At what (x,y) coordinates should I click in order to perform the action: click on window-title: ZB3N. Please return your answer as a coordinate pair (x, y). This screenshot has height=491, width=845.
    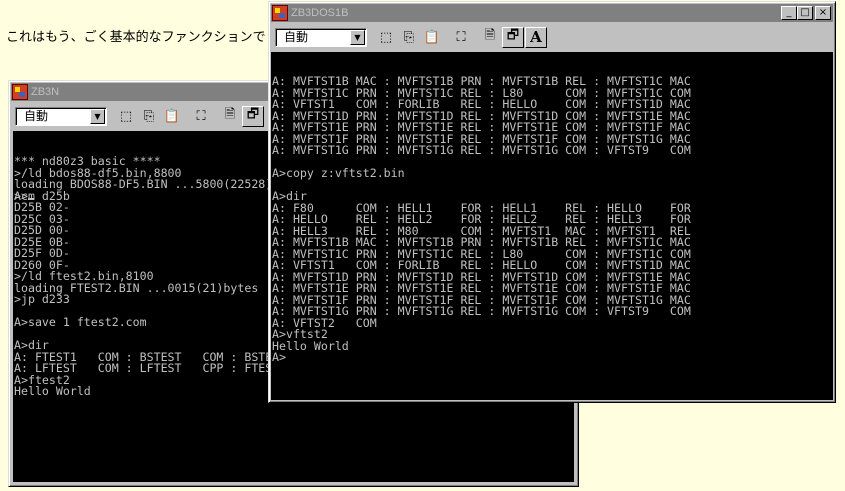
    Looking at the image, I should click on (45, 92).